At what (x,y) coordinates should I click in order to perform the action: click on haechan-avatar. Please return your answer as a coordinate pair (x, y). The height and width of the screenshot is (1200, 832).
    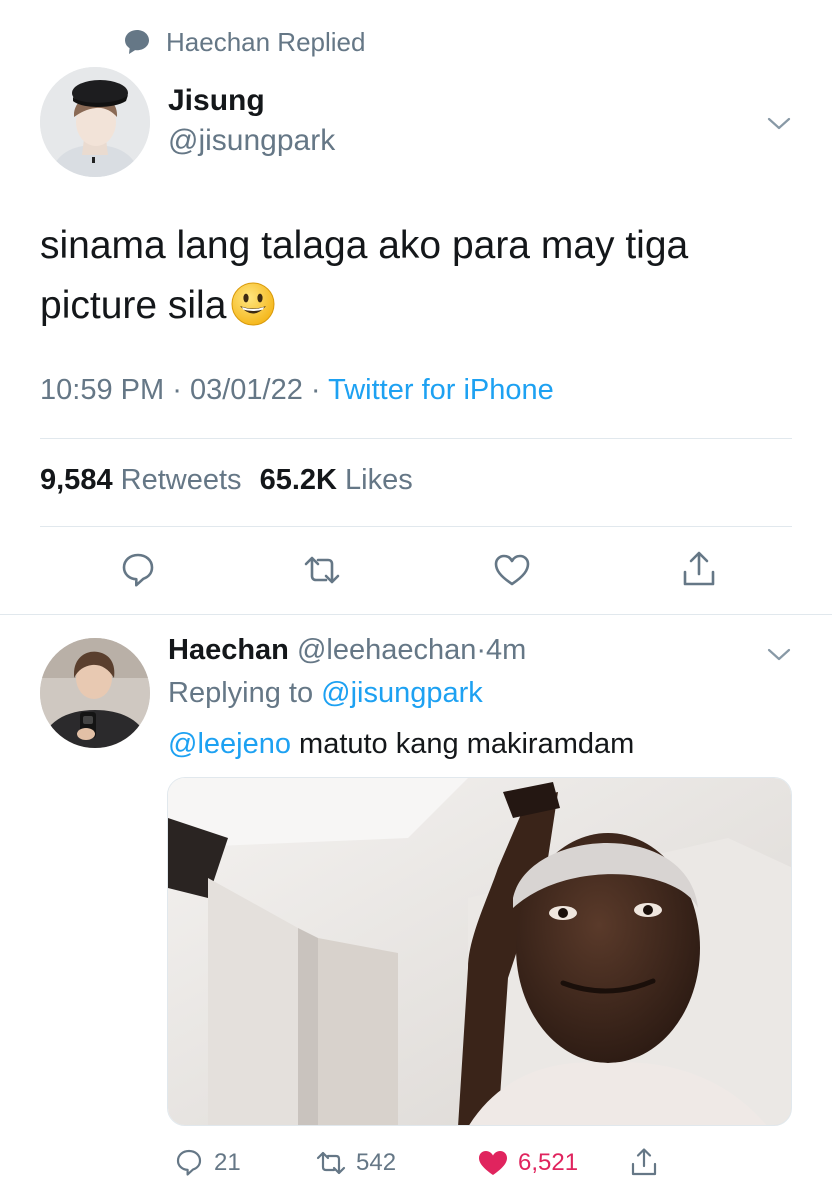
    Looking at the image, I should click on (95, 693).